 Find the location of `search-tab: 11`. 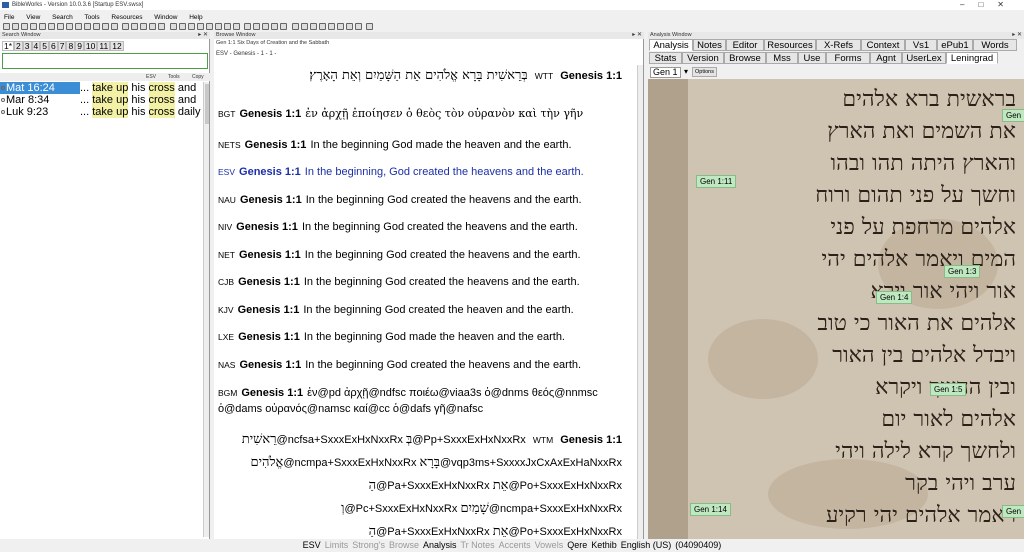

search-tab: 11 is located at coordinates (104, 46).